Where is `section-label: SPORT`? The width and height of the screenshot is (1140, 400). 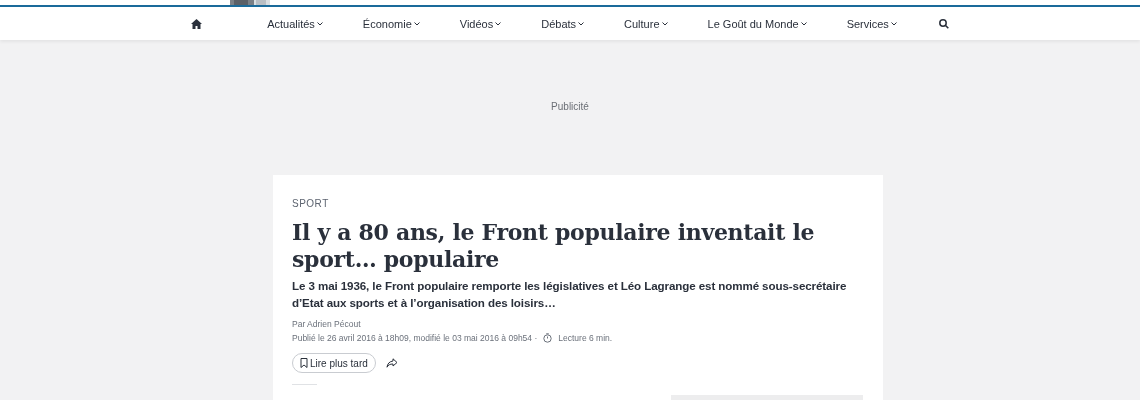
section-label: SPORT is located at coordinates (310, 203).